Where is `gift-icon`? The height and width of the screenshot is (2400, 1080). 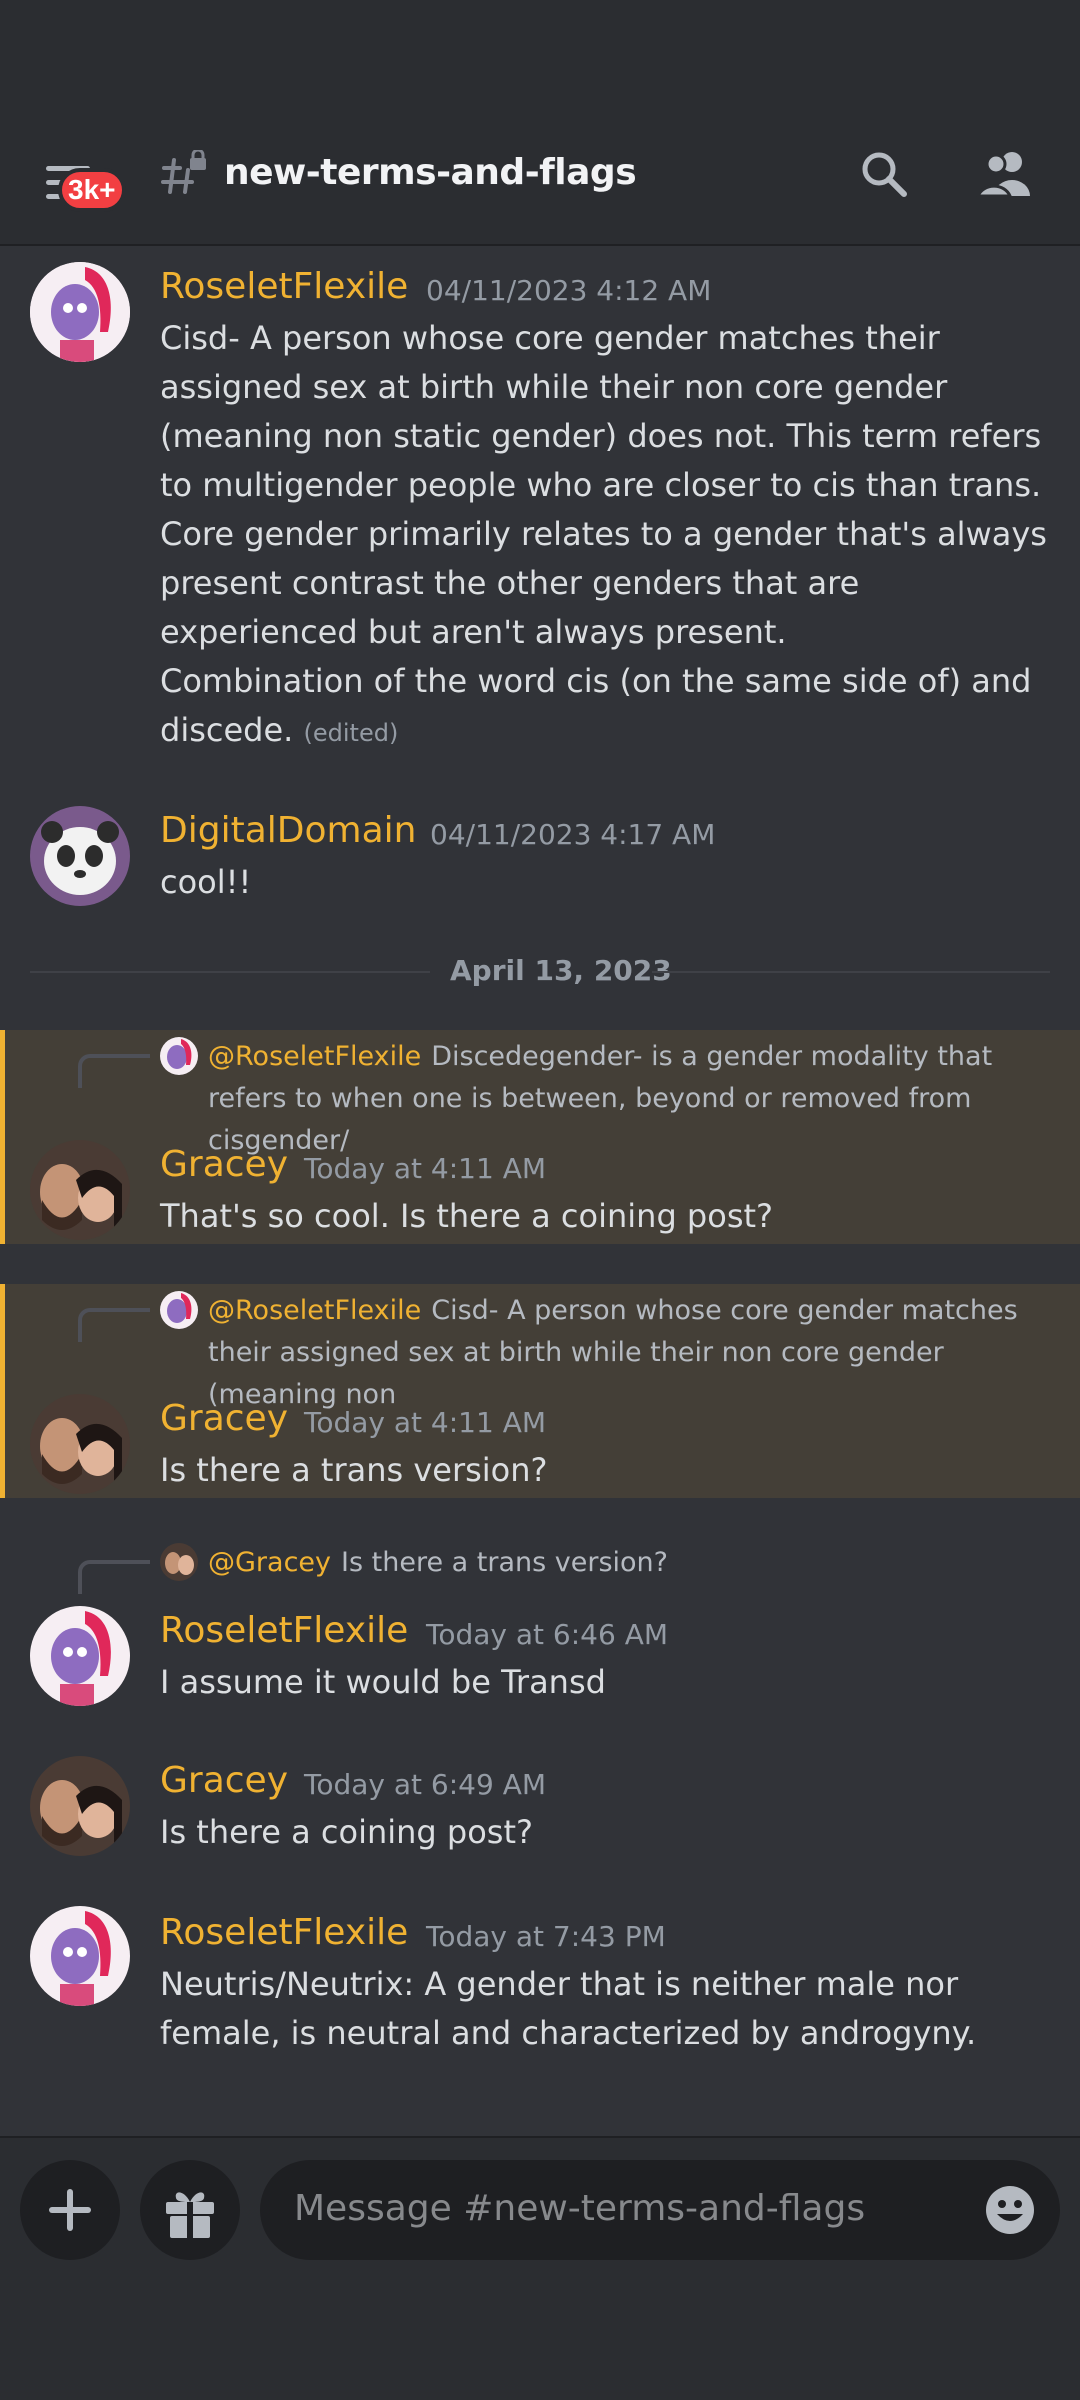
gift-icon is located at coordinates (190, 2215).